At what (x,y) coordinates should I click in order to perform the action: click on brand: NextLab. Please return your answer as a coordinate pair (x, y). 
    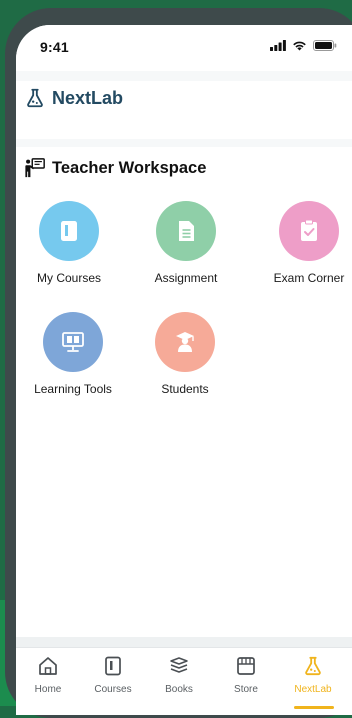
    Looking at the image, I should click on (73, 98).